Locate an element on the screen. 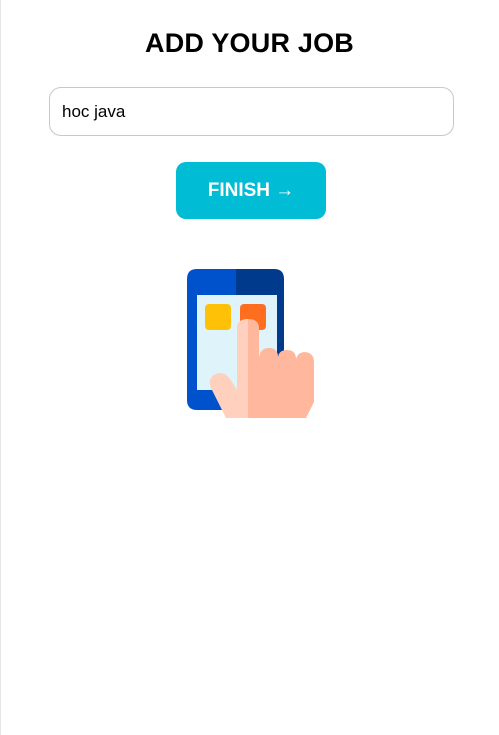  phone-tap-icon is located at coordinates (250, 343).